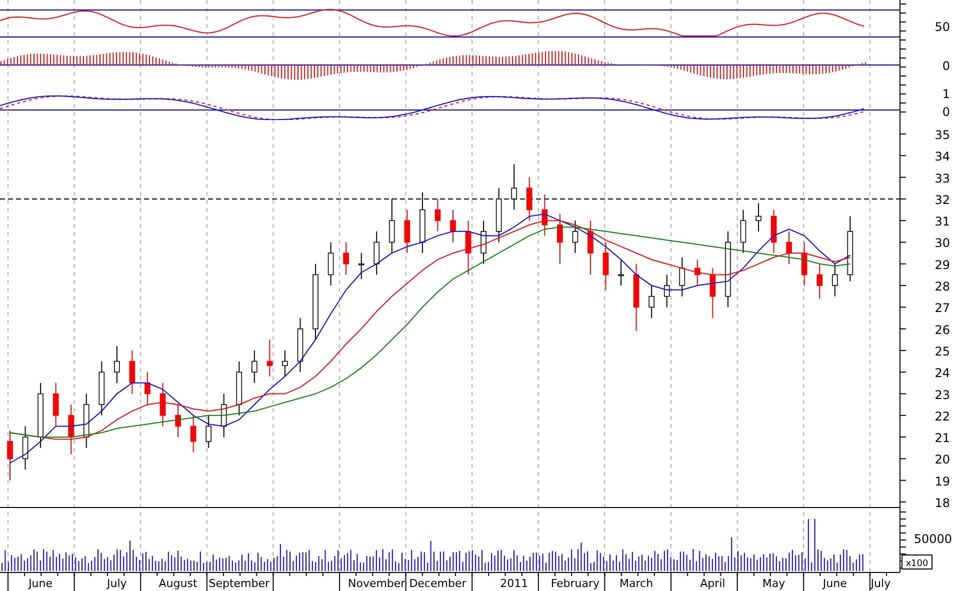  I want to click on axis-label: 22, so click(942, 416).